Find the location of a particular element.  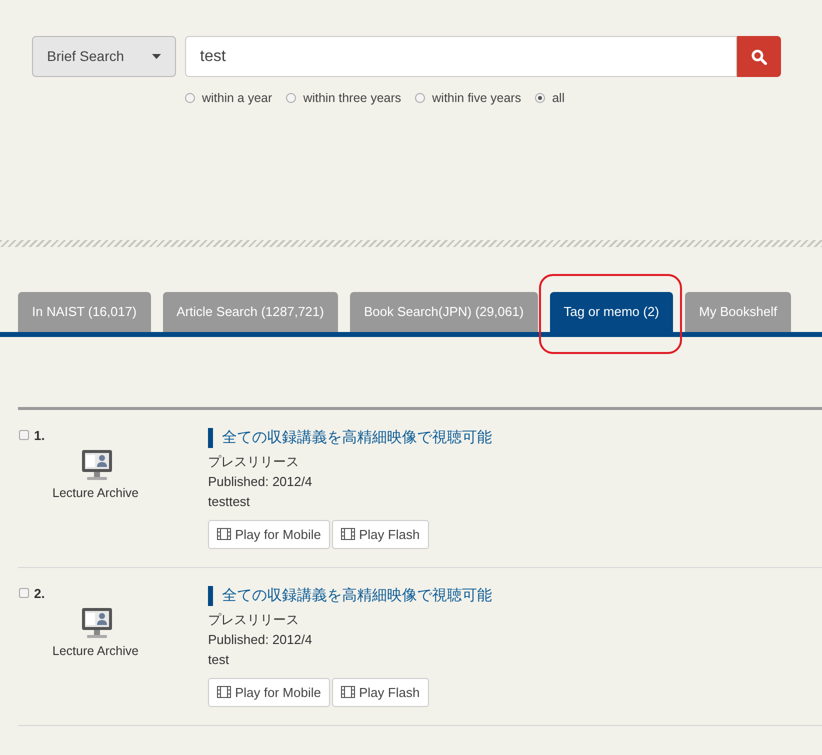

result-number: 2. is located at coordinates (39, 593).